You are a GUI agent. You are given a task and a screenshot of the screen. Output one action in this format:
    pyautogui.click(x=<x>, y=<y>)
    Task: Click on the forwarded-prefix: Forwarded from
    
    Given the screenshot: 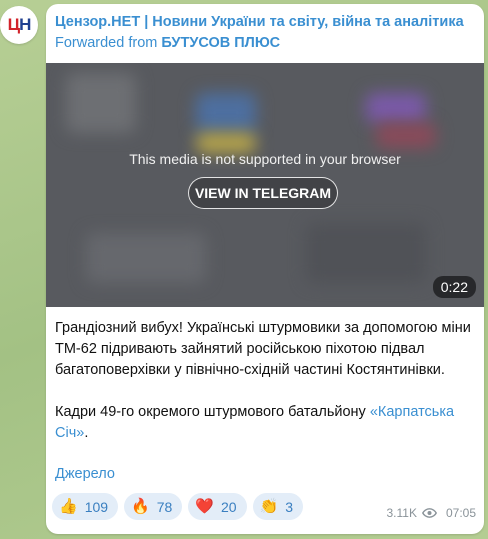 What is the action you would take?
    pyautogui.click(x=108, y=43)
    